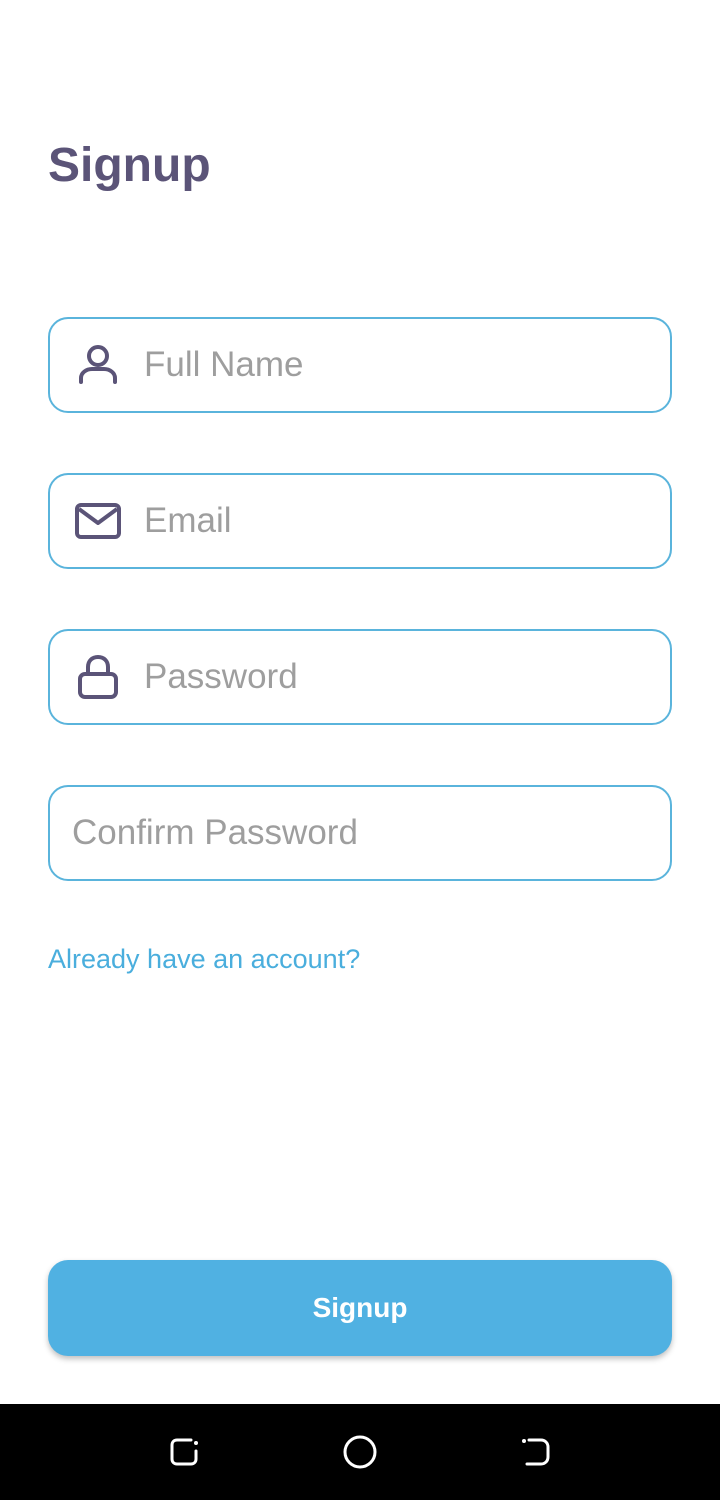 This screenshot has width=720, height=1500. Describe the element at coordinates (360, 1308) in the screenshot. I see `signup-button: Signup` at that location.